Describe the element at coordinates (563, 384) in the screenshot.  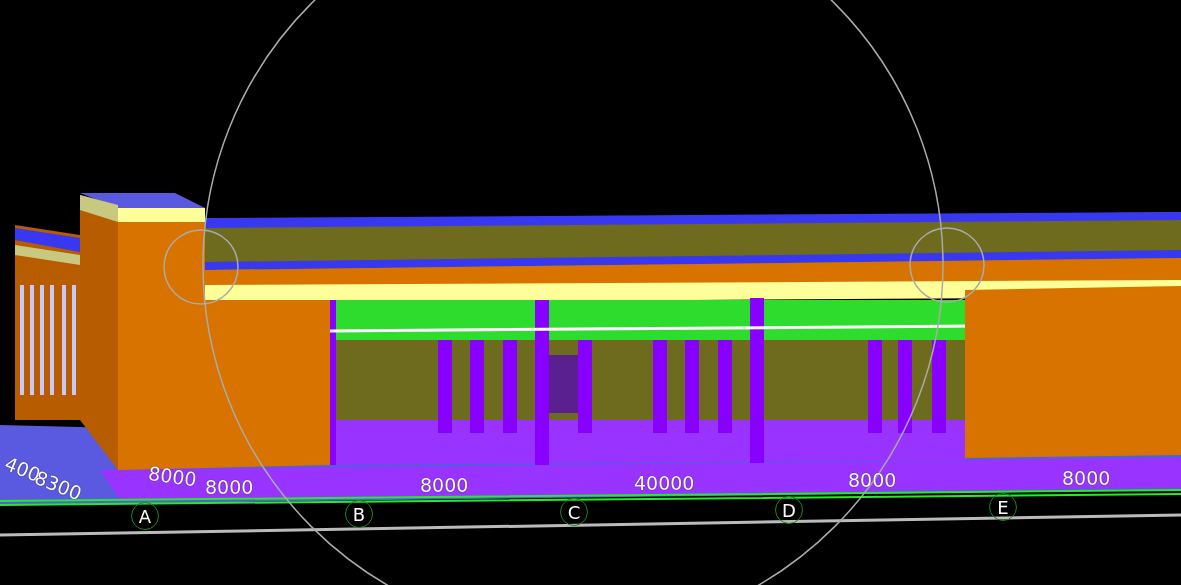
I see `door` at that location.